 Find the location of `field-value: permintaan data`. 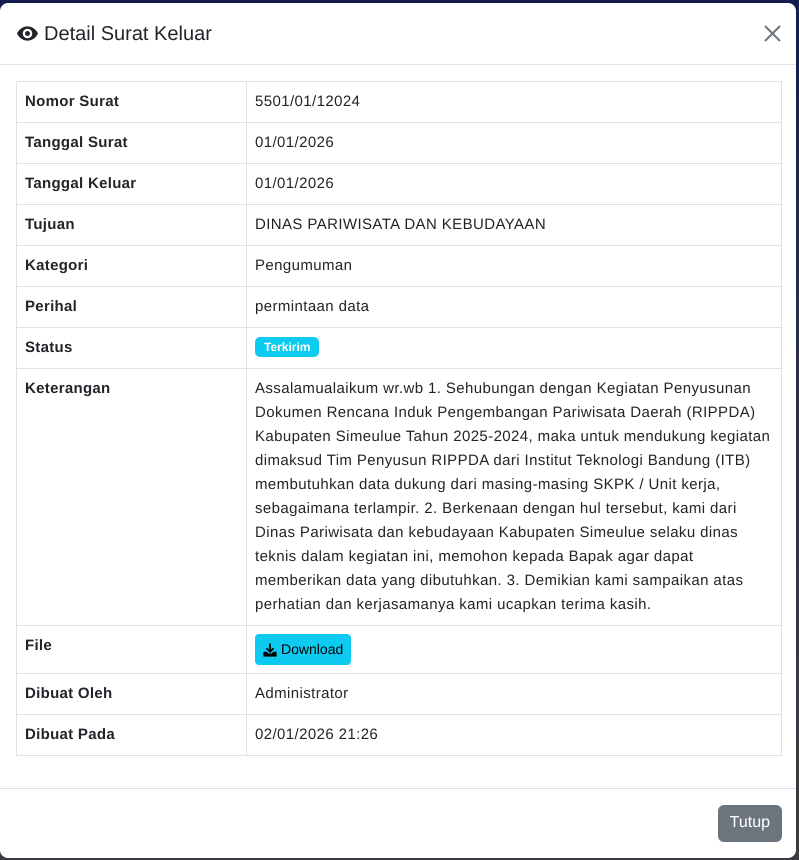

field-value: permintaan data is located at coordinates (514, 307).